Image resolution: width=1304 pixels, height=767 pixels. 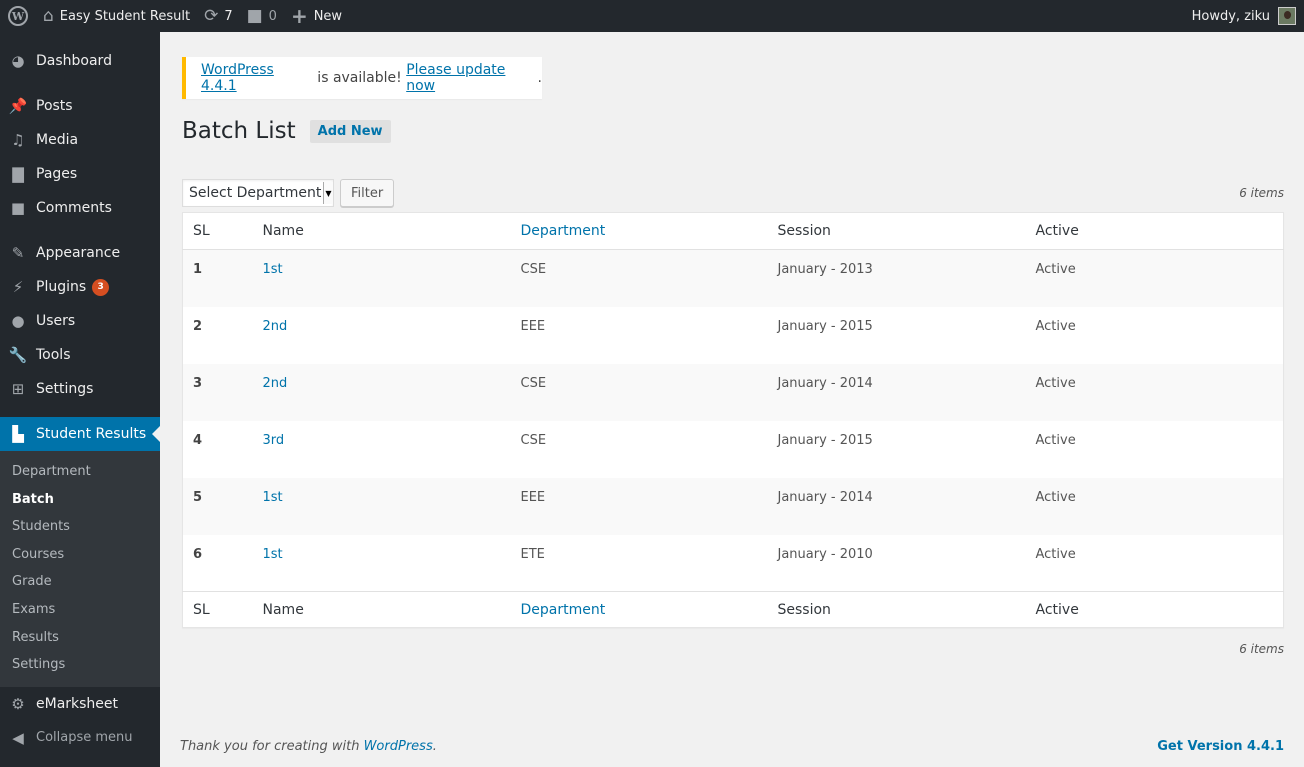 I want to click on cell-sl: 6, so click(x=198, y=554).